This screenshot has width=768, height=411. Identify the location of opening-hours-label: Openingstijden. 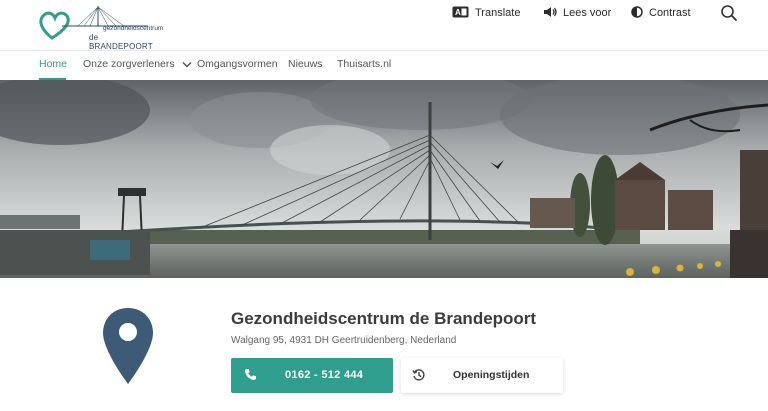
(491, 375).